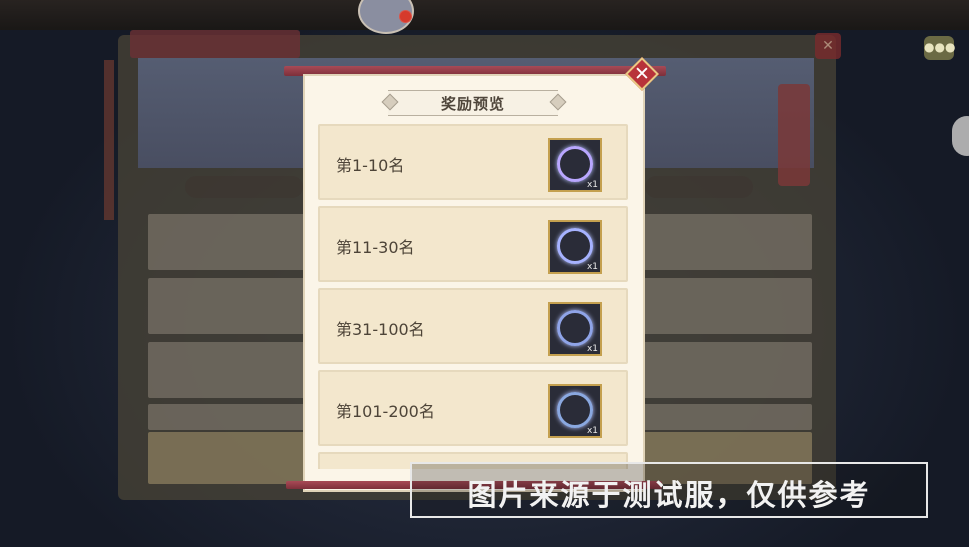 The width and height of the screenshot is (969, 547). Describe the element at coordinates (375, 247) in the screenshot. I see `rank-range-label: 第11-30名` at that location.